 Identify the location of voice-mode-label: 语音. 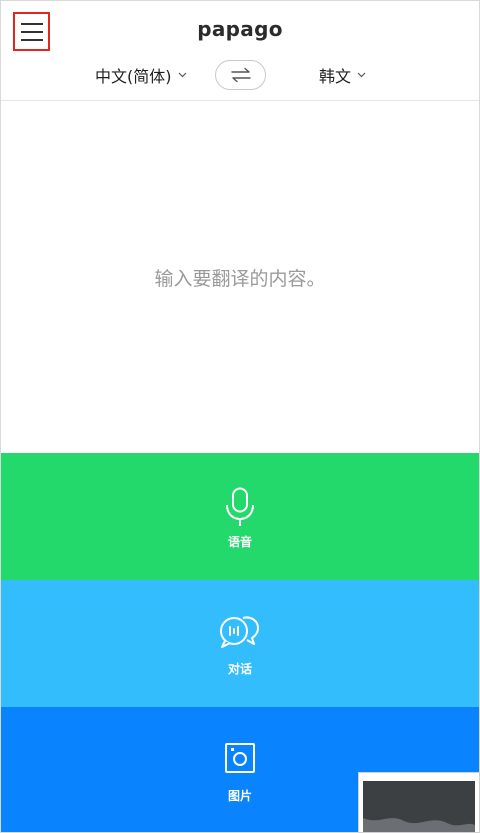
(239, 542).